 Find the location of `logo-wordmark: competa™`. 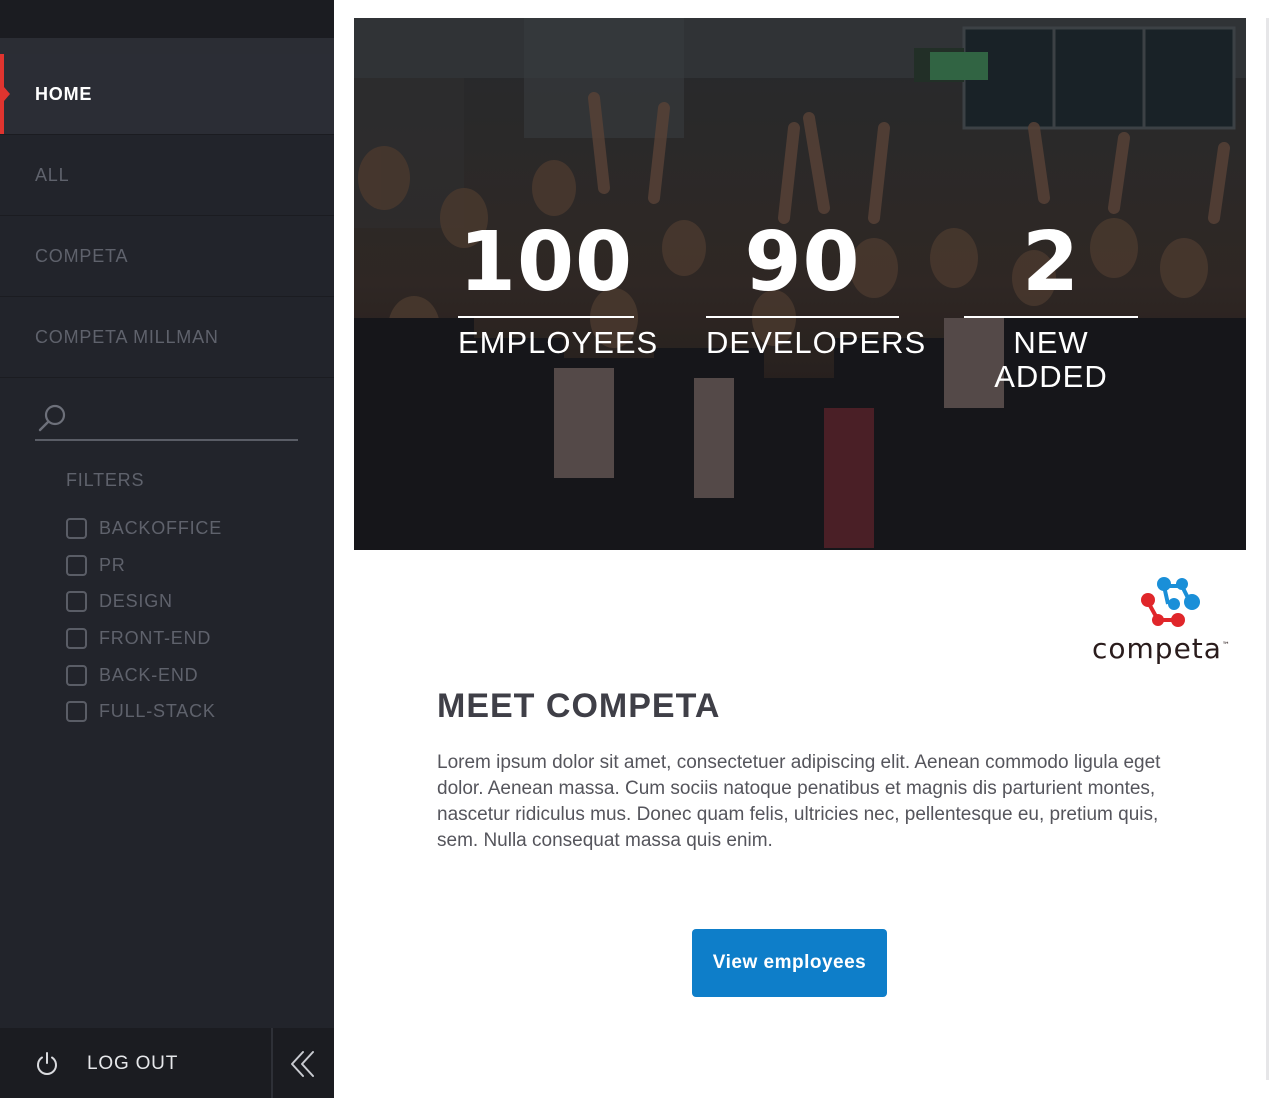

logo-wordmark: competa™ is located at coordinates (1161, 648).